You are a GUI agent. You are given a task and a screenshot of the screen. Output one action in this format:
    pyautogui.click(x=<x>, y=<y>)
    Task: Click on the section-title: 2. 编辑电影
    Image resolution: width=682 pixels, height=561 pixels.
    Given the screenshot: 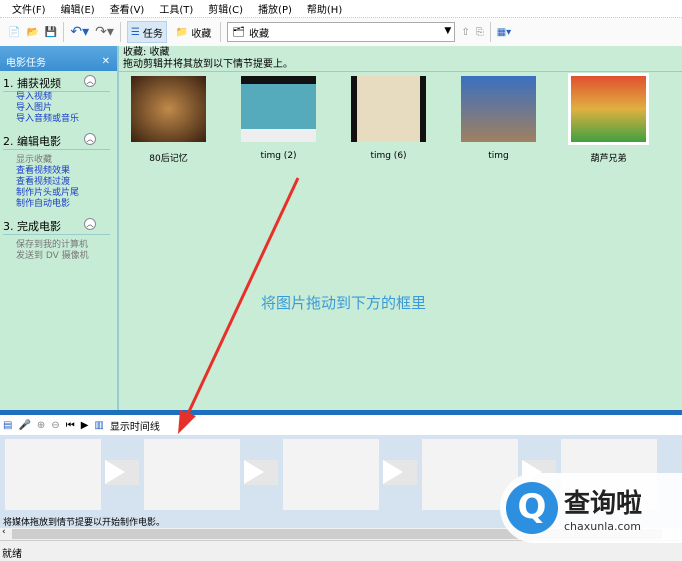 What is the action you would take?
    pyautogui.click(x=32, y=141)
    